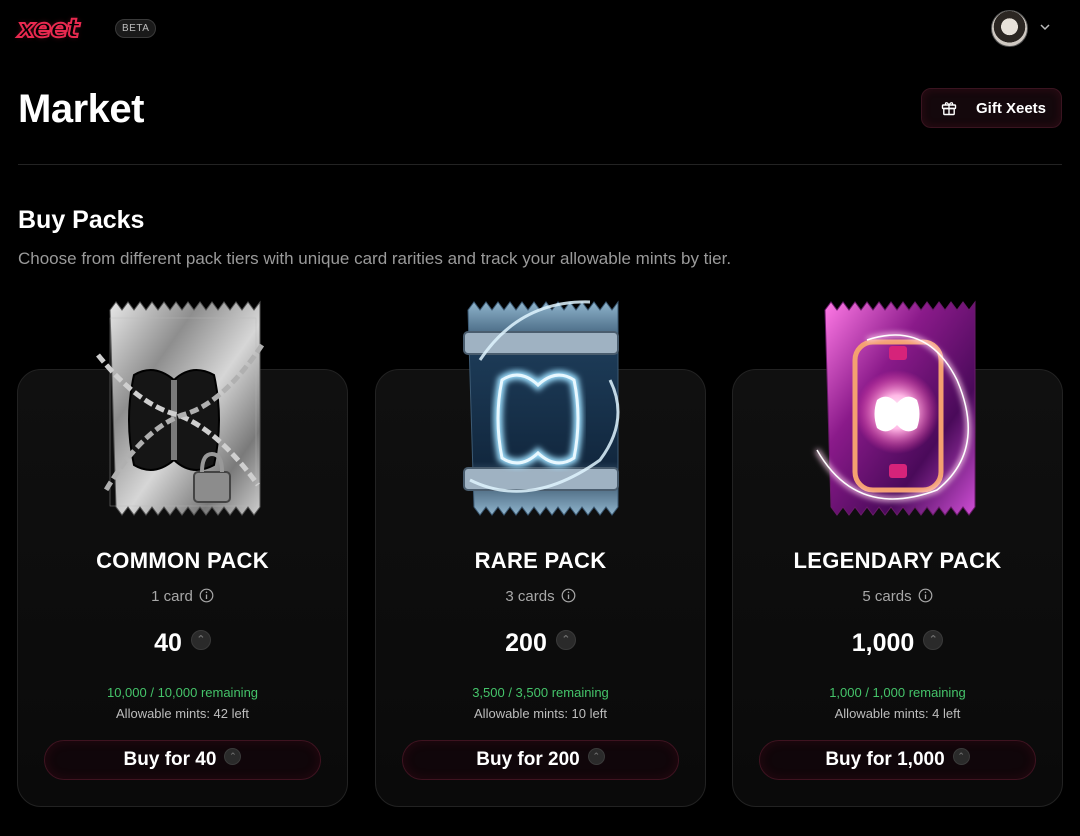 The width and height of the screenshot is (1080, 836). What do you see at coordinates (885, 759) in the screenshot?
I see `buy-button-label: Buy for 1,000` at bounding box center [885, 759].